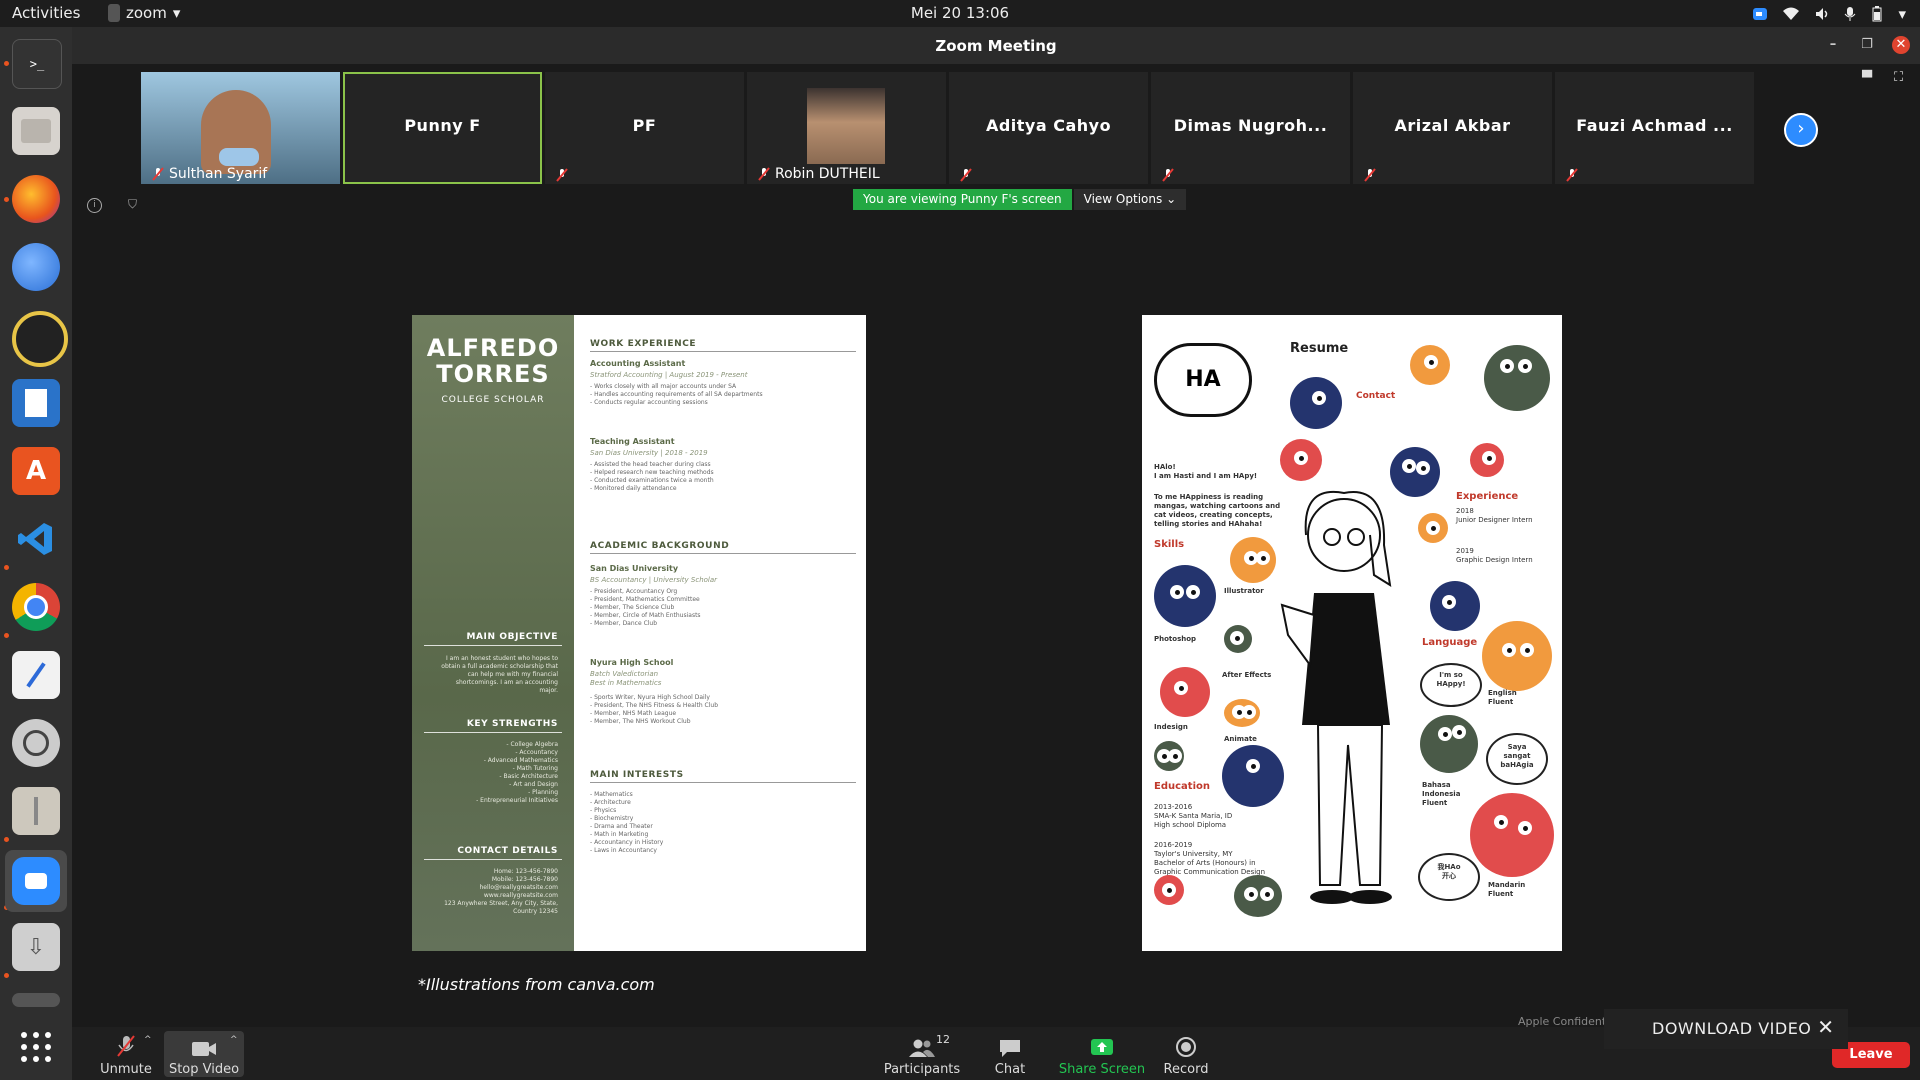 This screenshot has width=1920, height=1080. Describe the element at coordinates (1376, 396) in the screenshot. I see `contact-heading: Contact` at that location.